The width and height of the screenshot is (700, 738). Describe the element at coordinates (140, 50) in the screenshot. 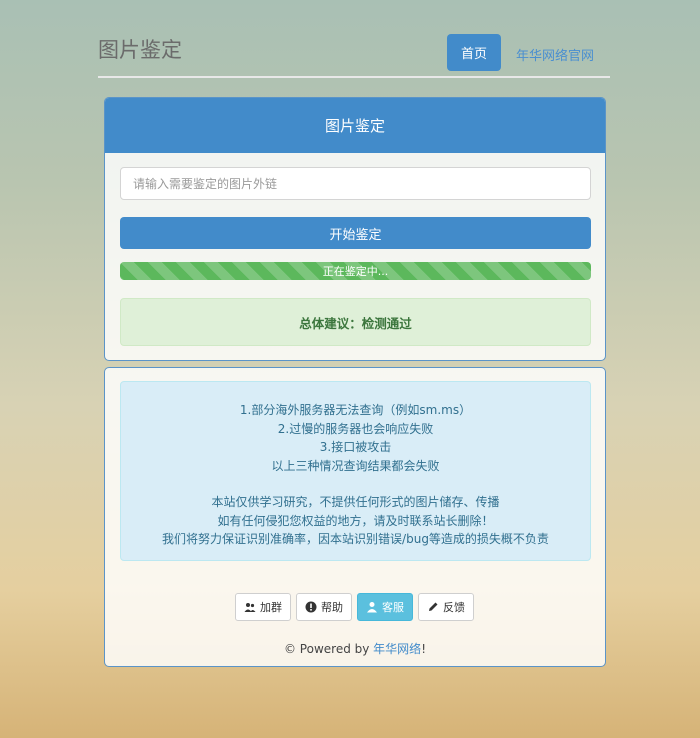

I see `site-title: 图片鉴定` at that location.